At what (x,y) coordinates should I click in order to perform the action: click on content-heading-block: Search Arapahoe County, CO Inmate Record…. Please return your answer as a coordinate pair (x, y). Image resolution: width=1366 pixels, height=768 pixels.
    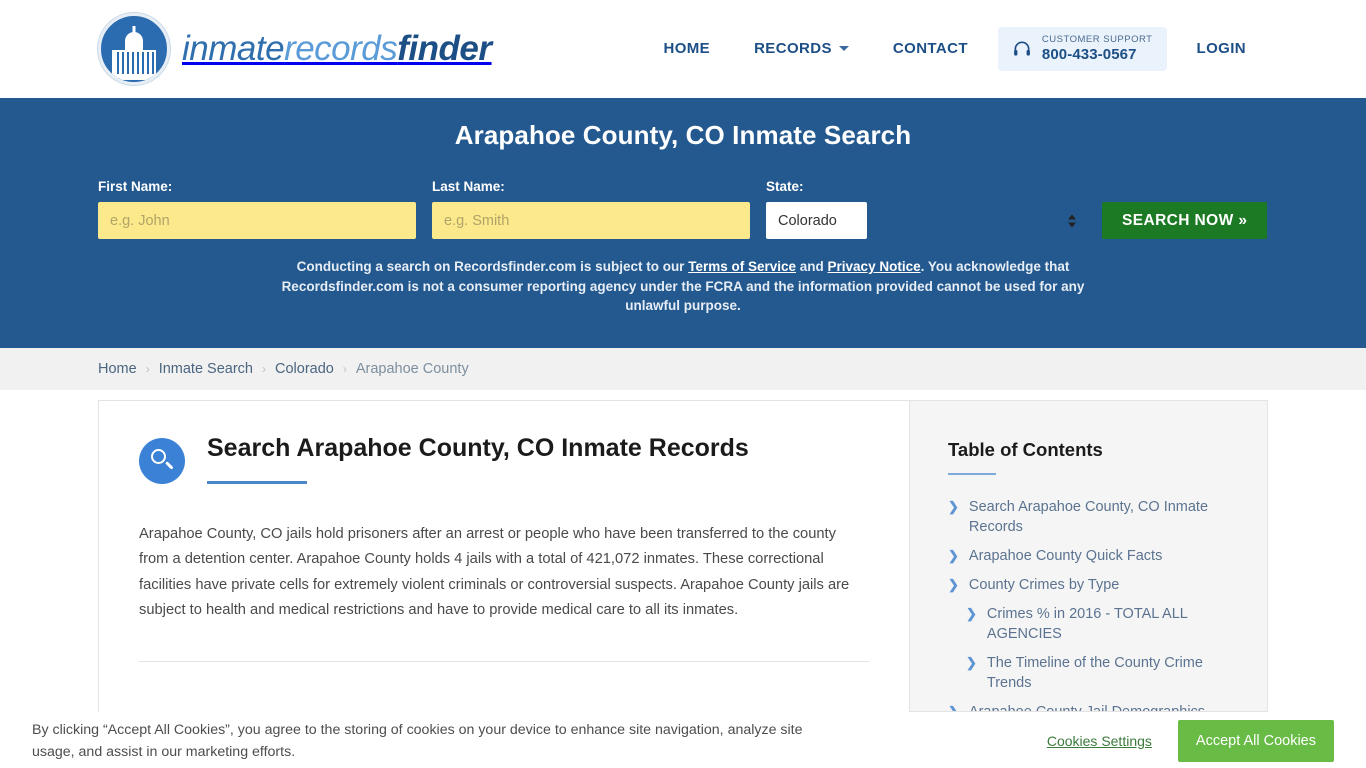
    Looking at the image, I should click on (504, 458).